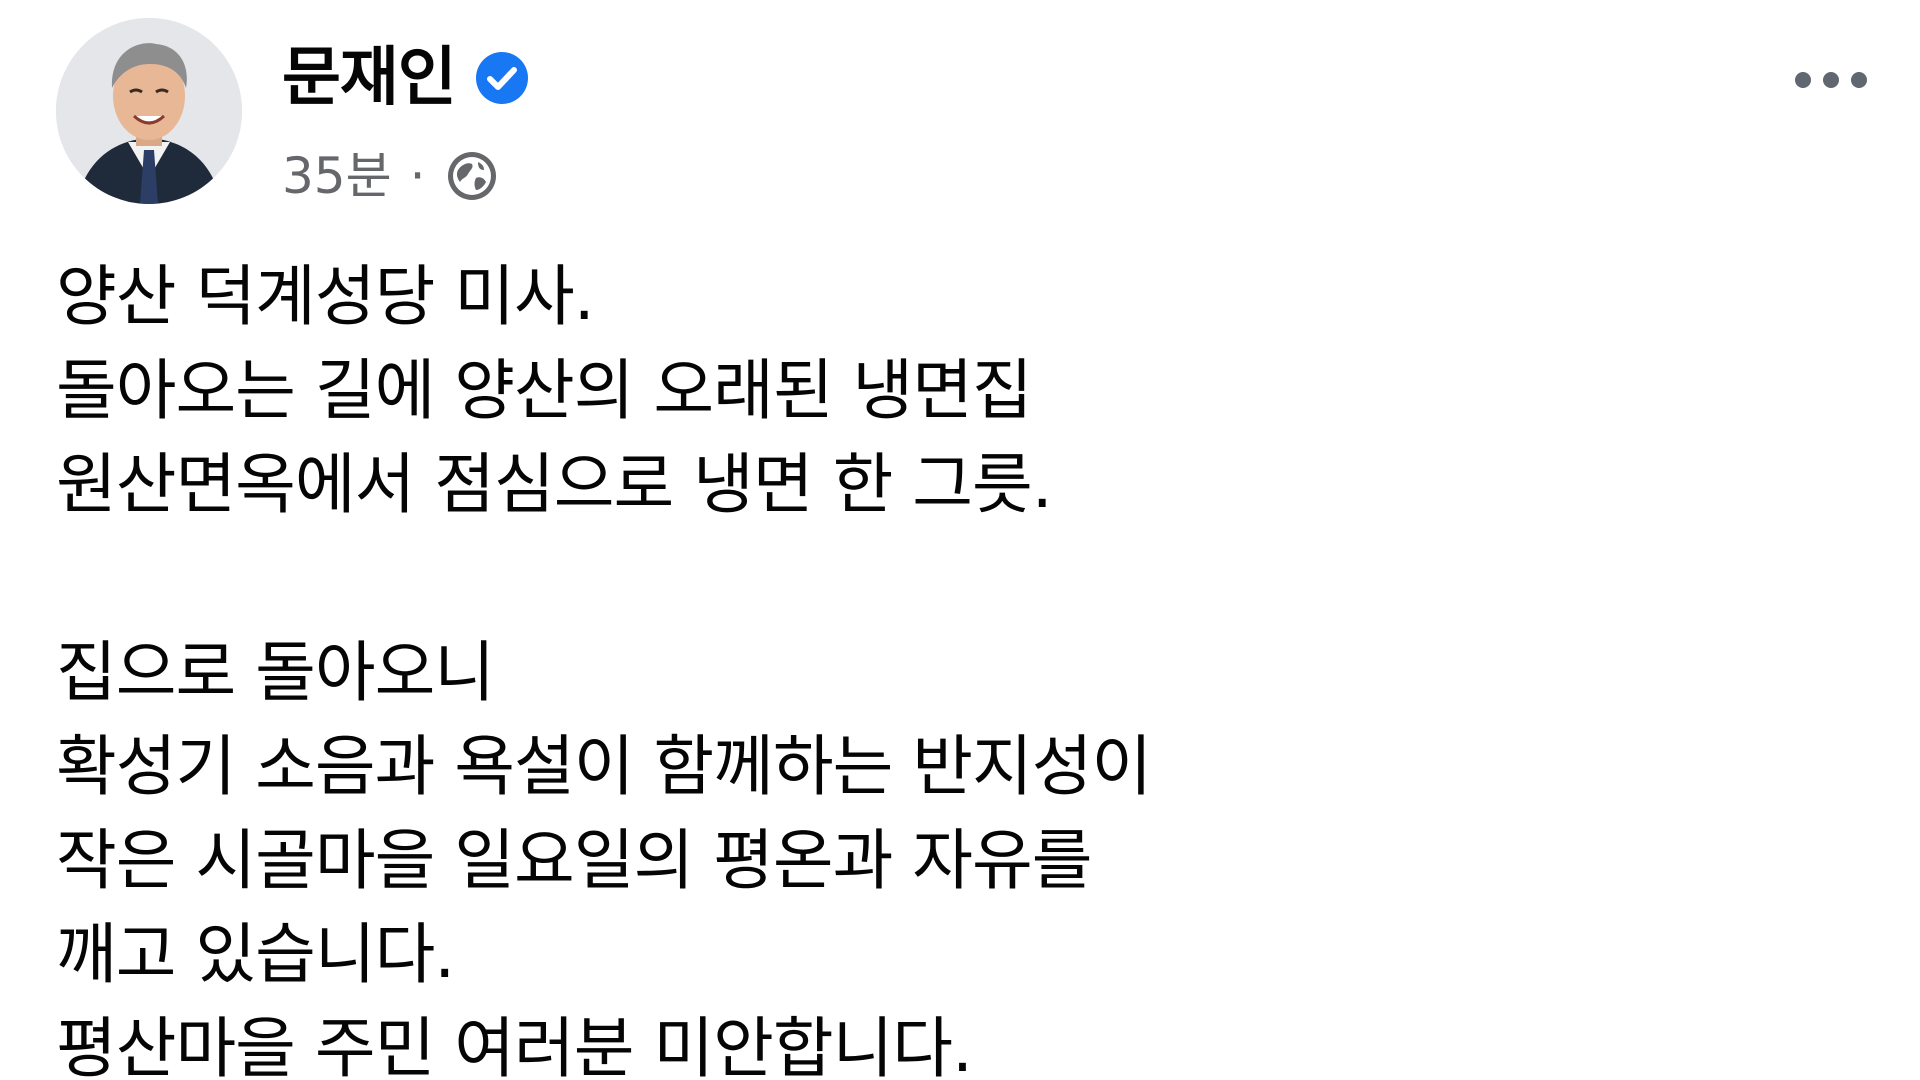 Image resolution: width=1920 pixels, height=1080 pixels. What do you see at coordinates (275, 672) in the screenshot?
I see `post-text-line: 집으로 돌아오니` at bounding box center [275, 672].